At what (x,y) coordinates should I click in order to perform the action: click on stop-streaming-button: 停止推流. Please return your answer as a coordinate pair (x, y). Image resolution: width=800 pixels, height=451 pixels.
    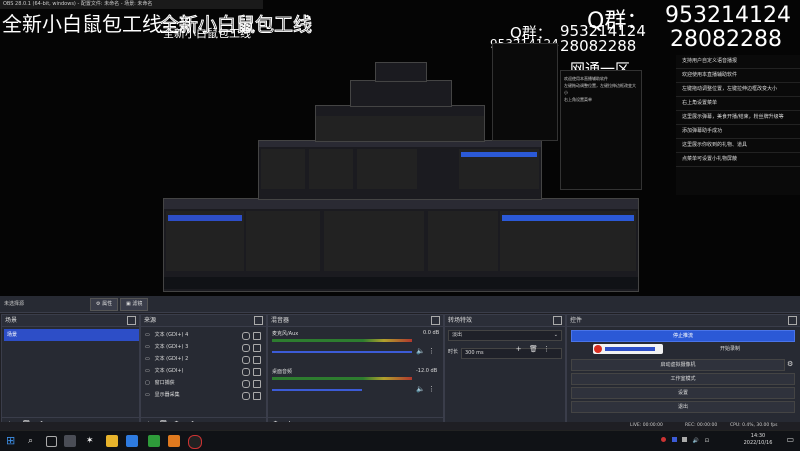
    Looking at the image, I should click on (683, 336).